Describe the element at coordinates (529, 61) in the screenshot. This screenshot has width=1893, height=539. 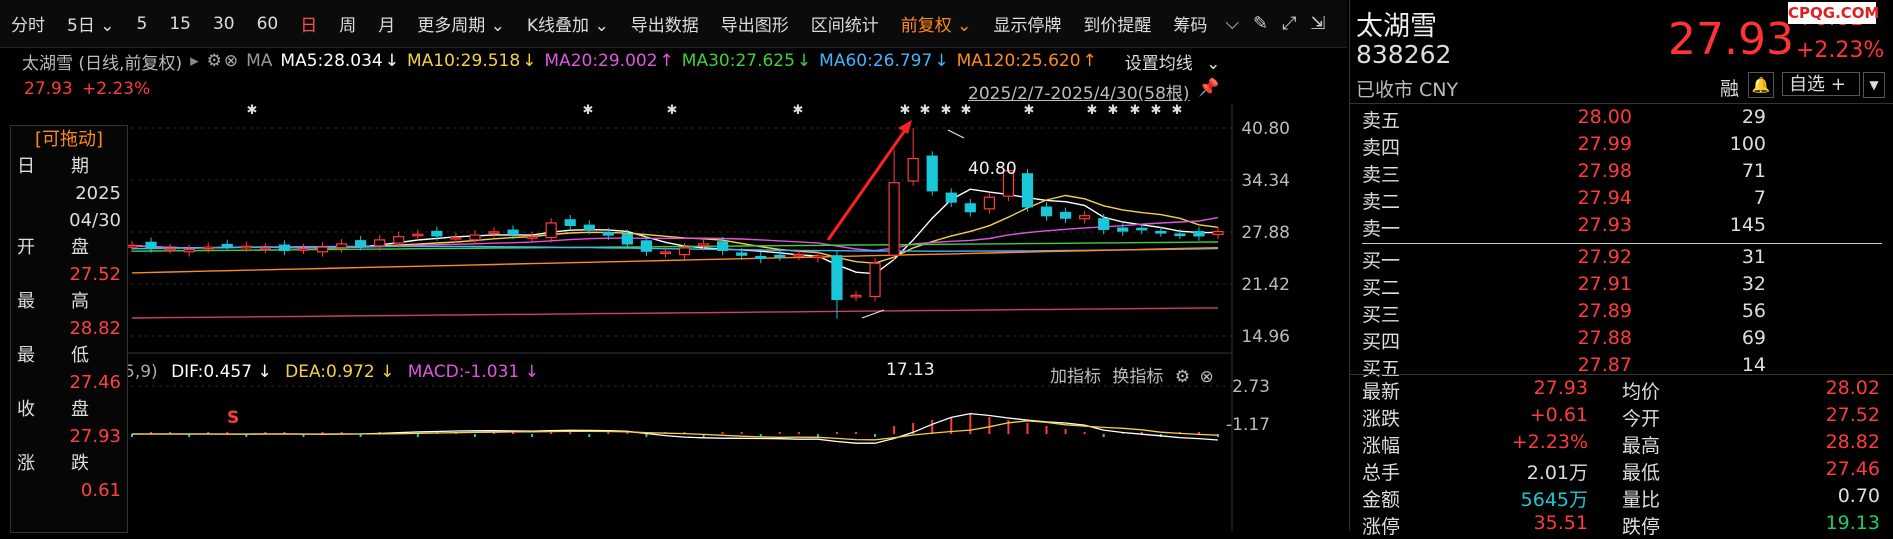
I see `arrow-down-icon: ↓` at that location.